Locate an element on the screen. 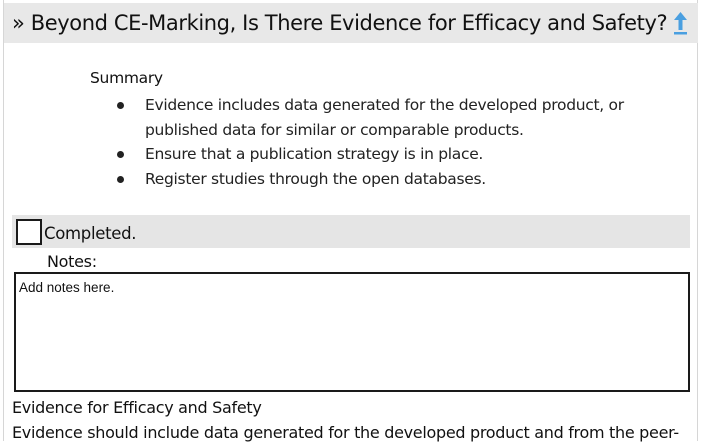 This screenshot has width=704, height=443. evidence-heading: Evidence for Efficacy and Safety is located at coordinates (137, 407).